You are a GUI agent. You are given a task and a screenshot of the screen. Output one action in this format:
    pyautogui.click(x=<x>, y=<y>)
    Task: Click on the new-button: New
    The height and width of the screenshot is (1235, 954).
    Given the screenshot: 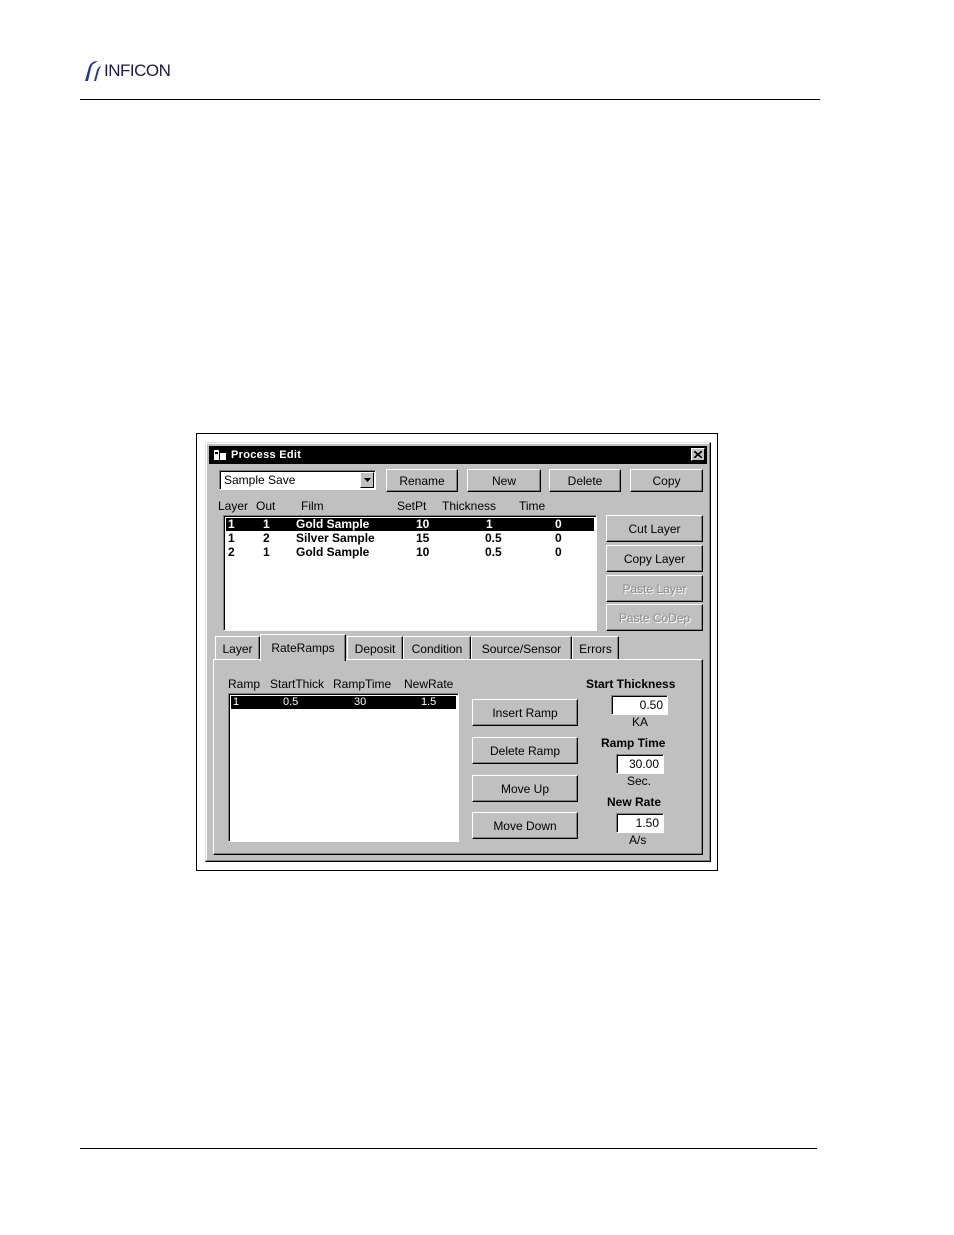 What is the action you would take?
    pyautogui.click(x=504, y=480)
    